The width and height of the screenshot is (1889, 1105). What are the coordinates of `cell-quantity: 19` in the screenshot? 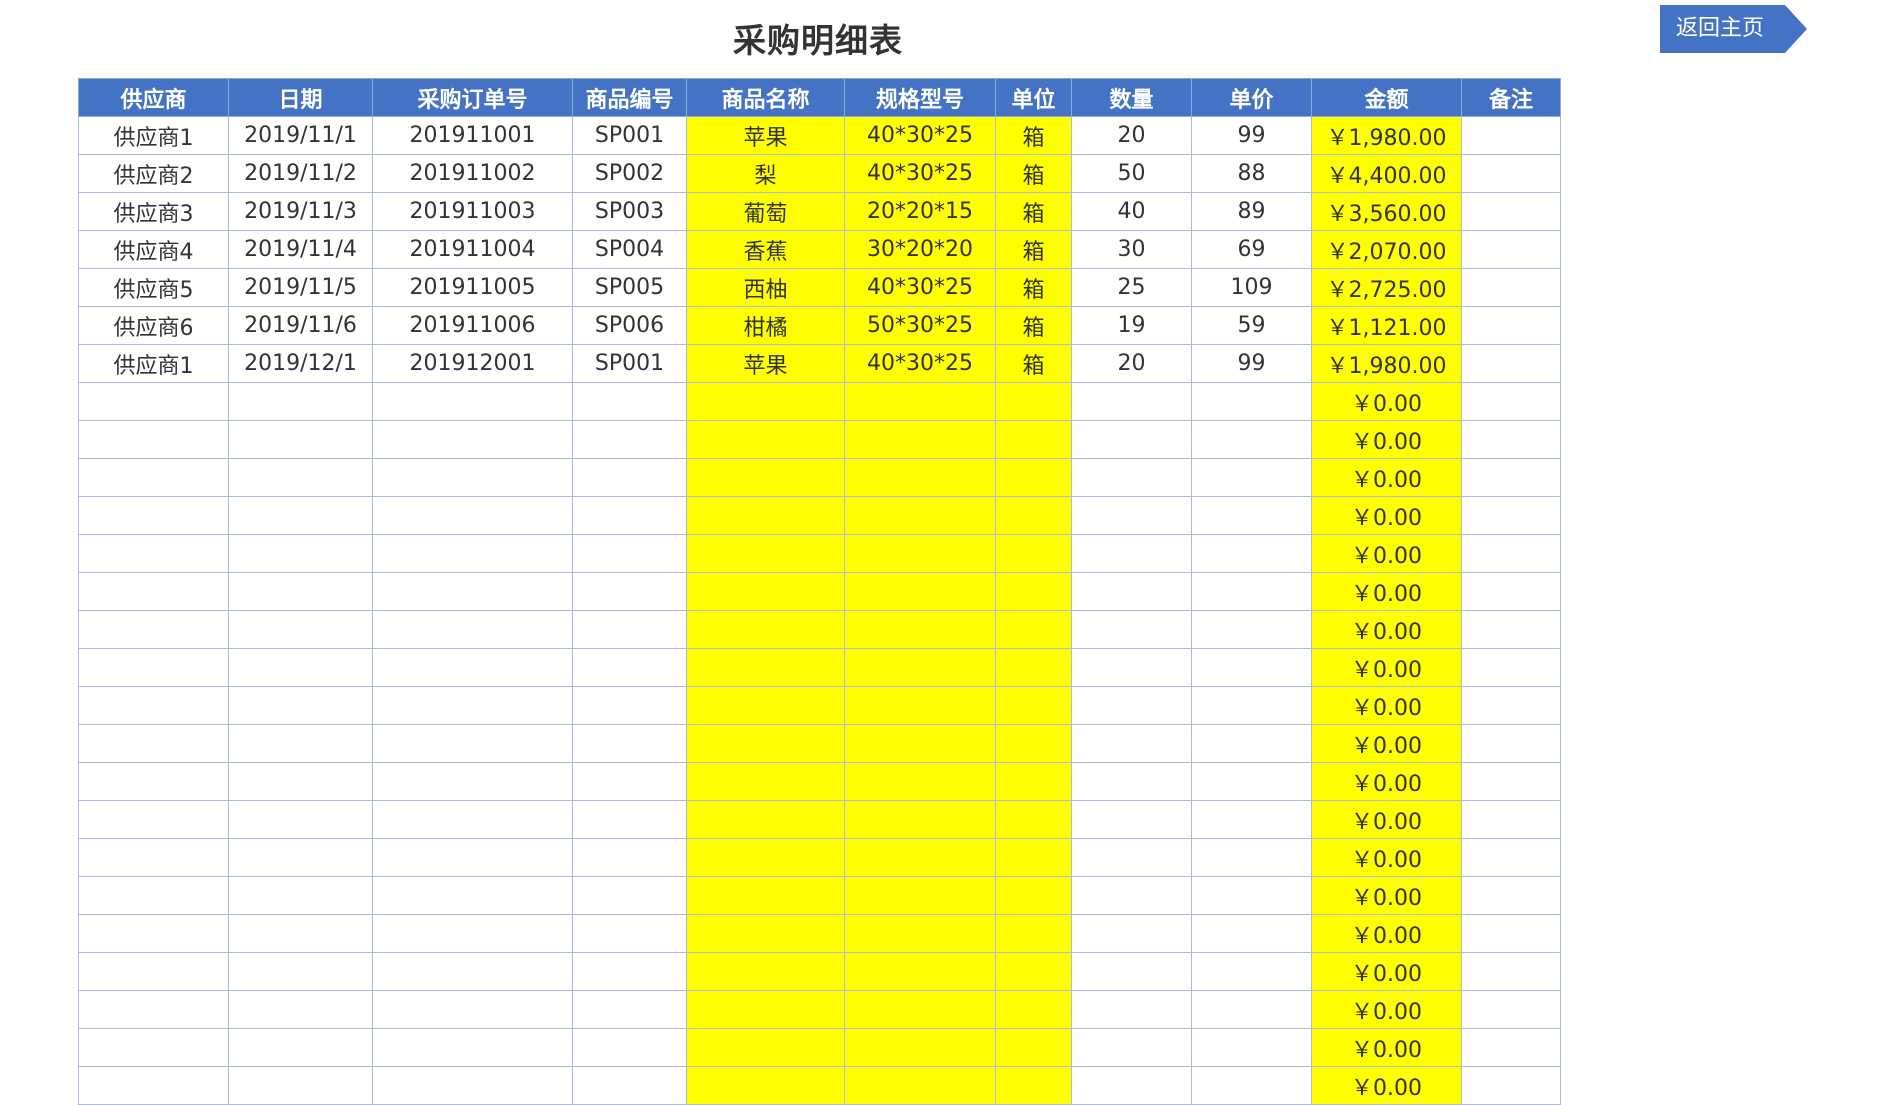 It's located at (1131, 325).